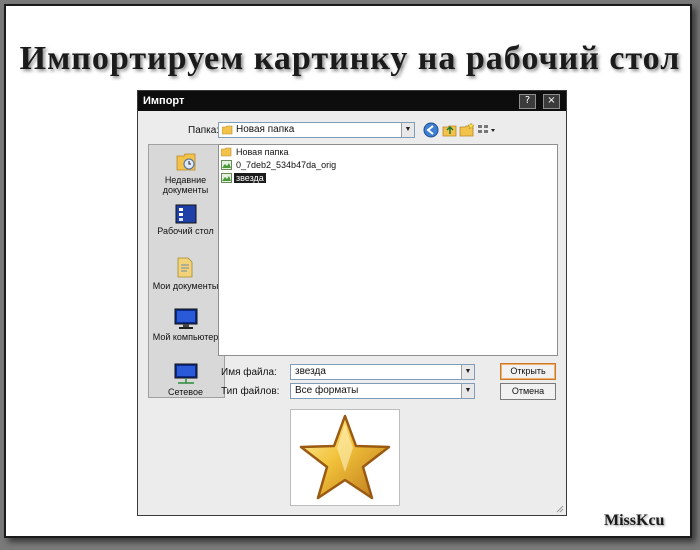 The width and height of the screenshot is (700, 550). I want to click on resize-grip-icon, so click(559, 508).